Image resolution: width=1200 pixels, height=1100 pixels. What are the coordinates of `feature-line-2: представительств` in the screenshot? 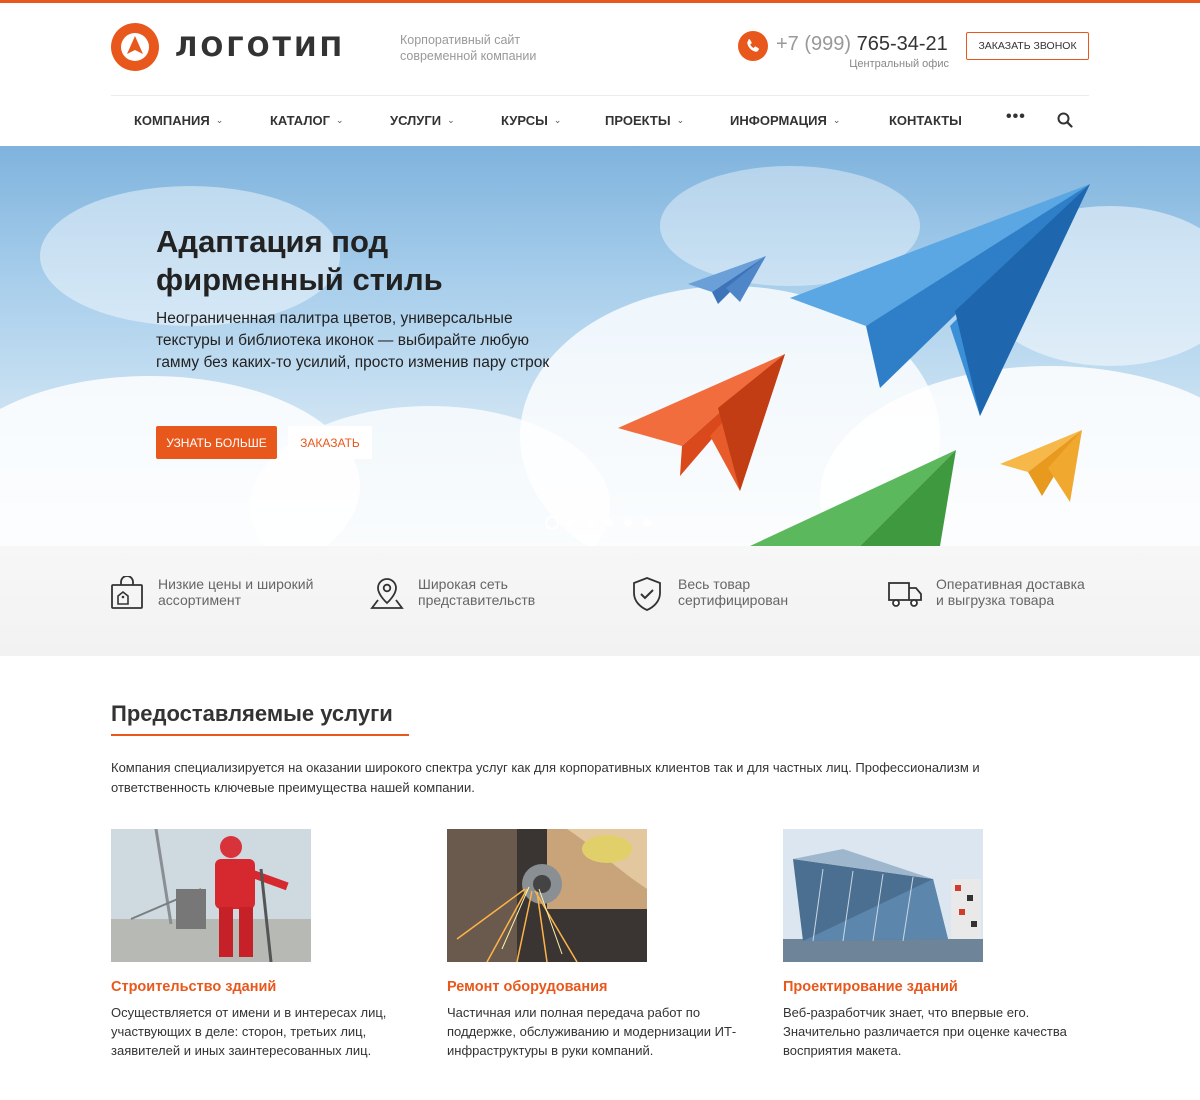 It's located at (477, 600).